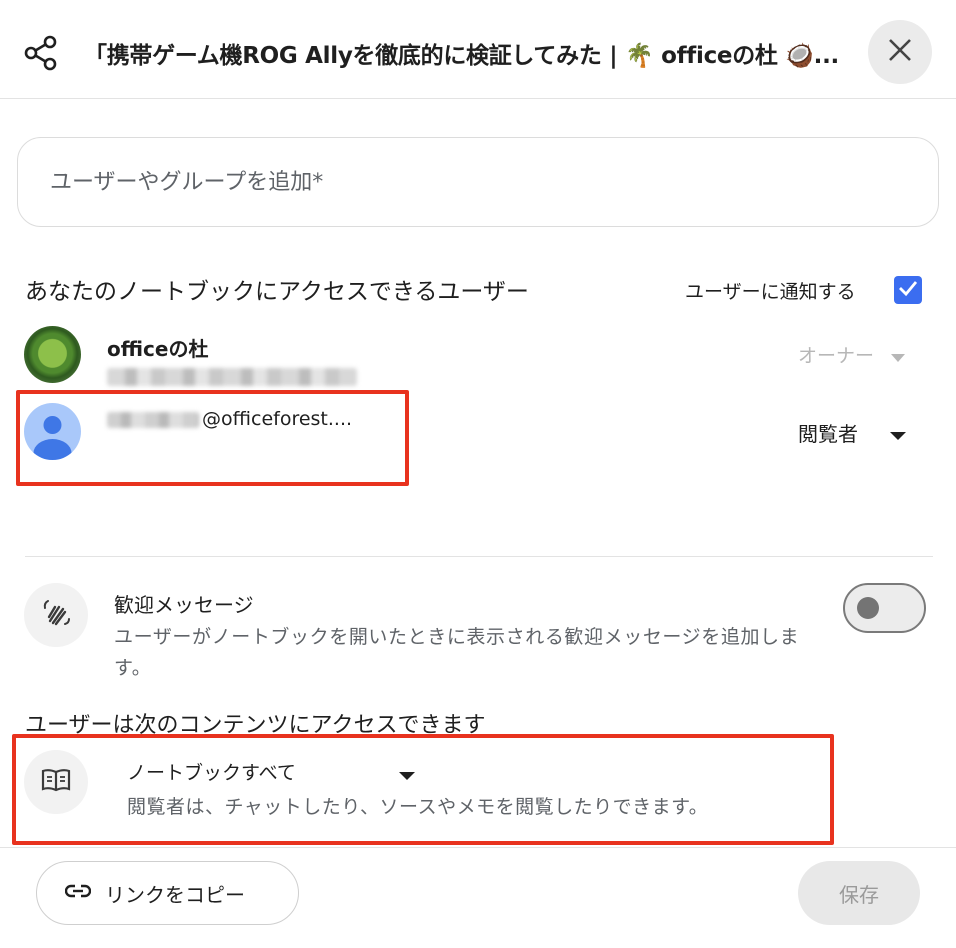 Image resolution: width=956 pixels, height=948 pixels. What do you see at coordinates (478, 182) in the screenshot?
I see `add-people-input` at bounding box center [478, 182].